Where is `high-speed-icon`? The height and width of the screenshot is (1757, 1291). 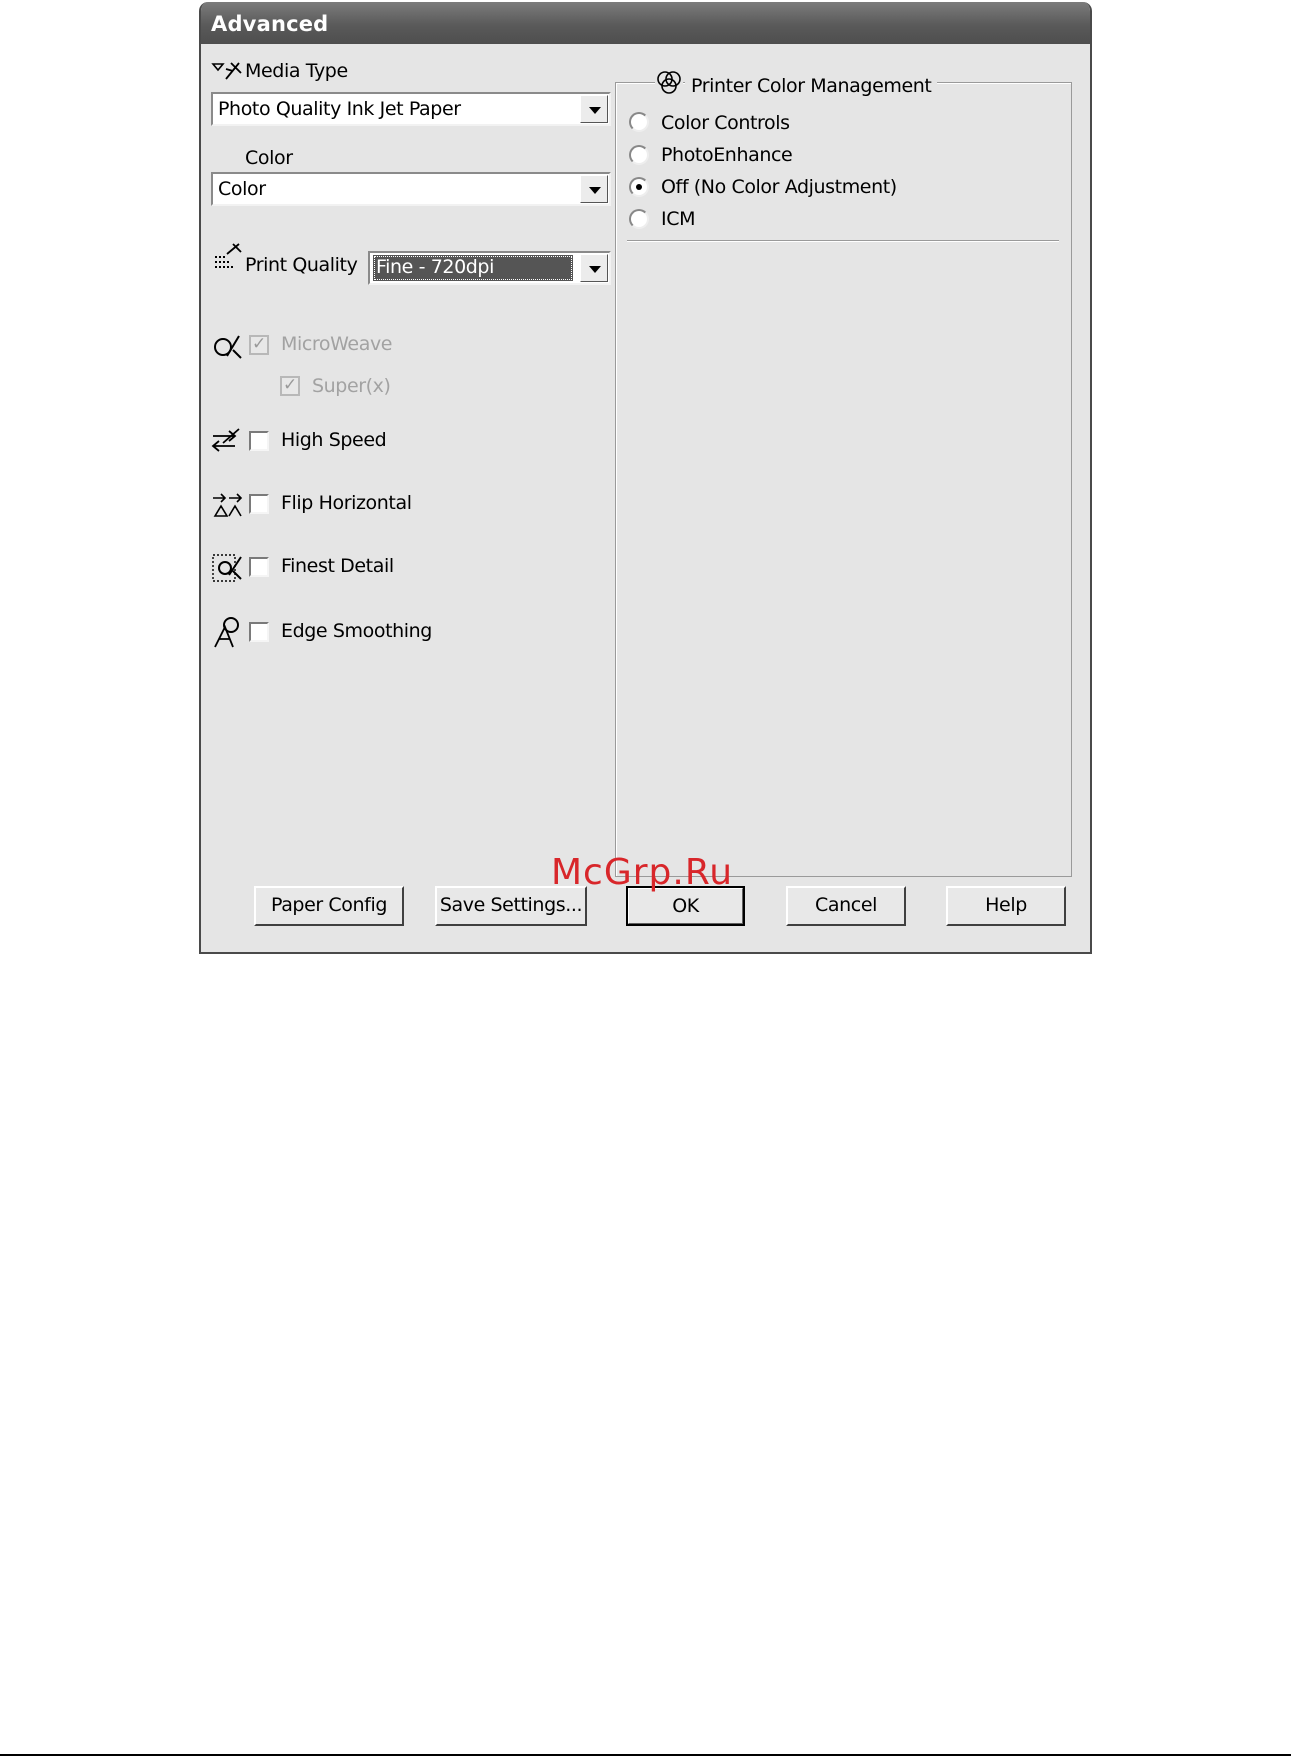 high-speed-icon is located at coordinates (227, 441).